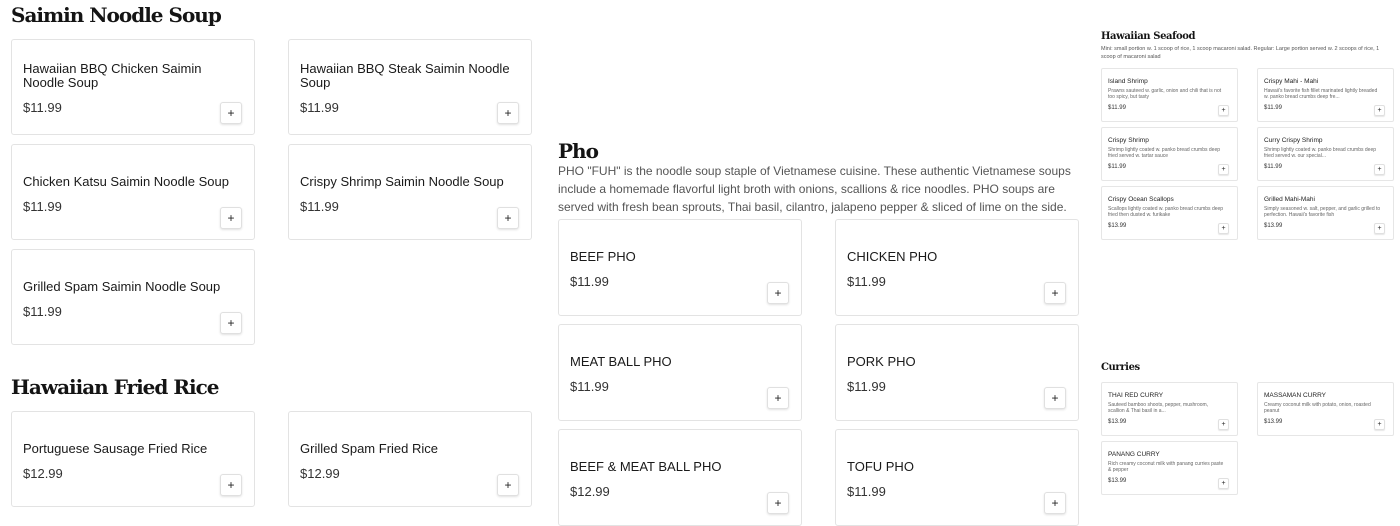 The width and height of the screenshot is (1400, 526). I want to click on item-name: CHICKEN PHO, so click(892, 256).